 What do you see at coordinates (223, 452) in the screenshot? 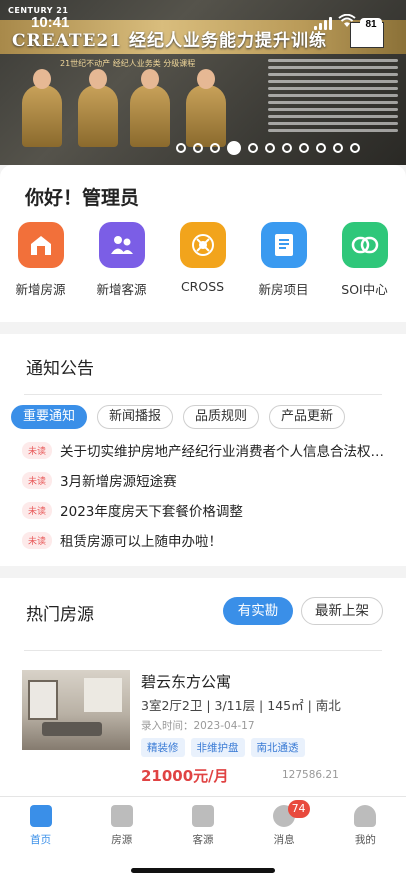
I see `notice-text: 关于切实维护房地产经纪行业消费者个人信息合法权益的通知` at bounding box center [223, 452].